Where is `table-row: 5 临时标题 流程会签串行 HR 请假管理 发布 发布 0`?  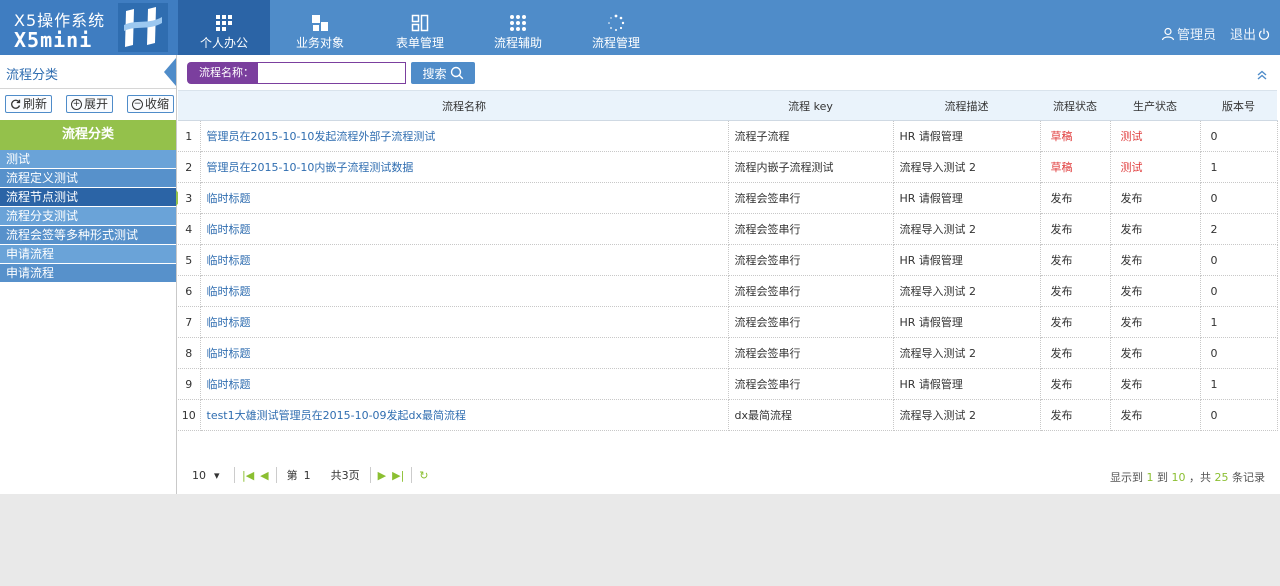 table-row: 5 临时标题 流程会签串行 HR 请假管理 发布 发布 0 is located at coordinates (728, 260).